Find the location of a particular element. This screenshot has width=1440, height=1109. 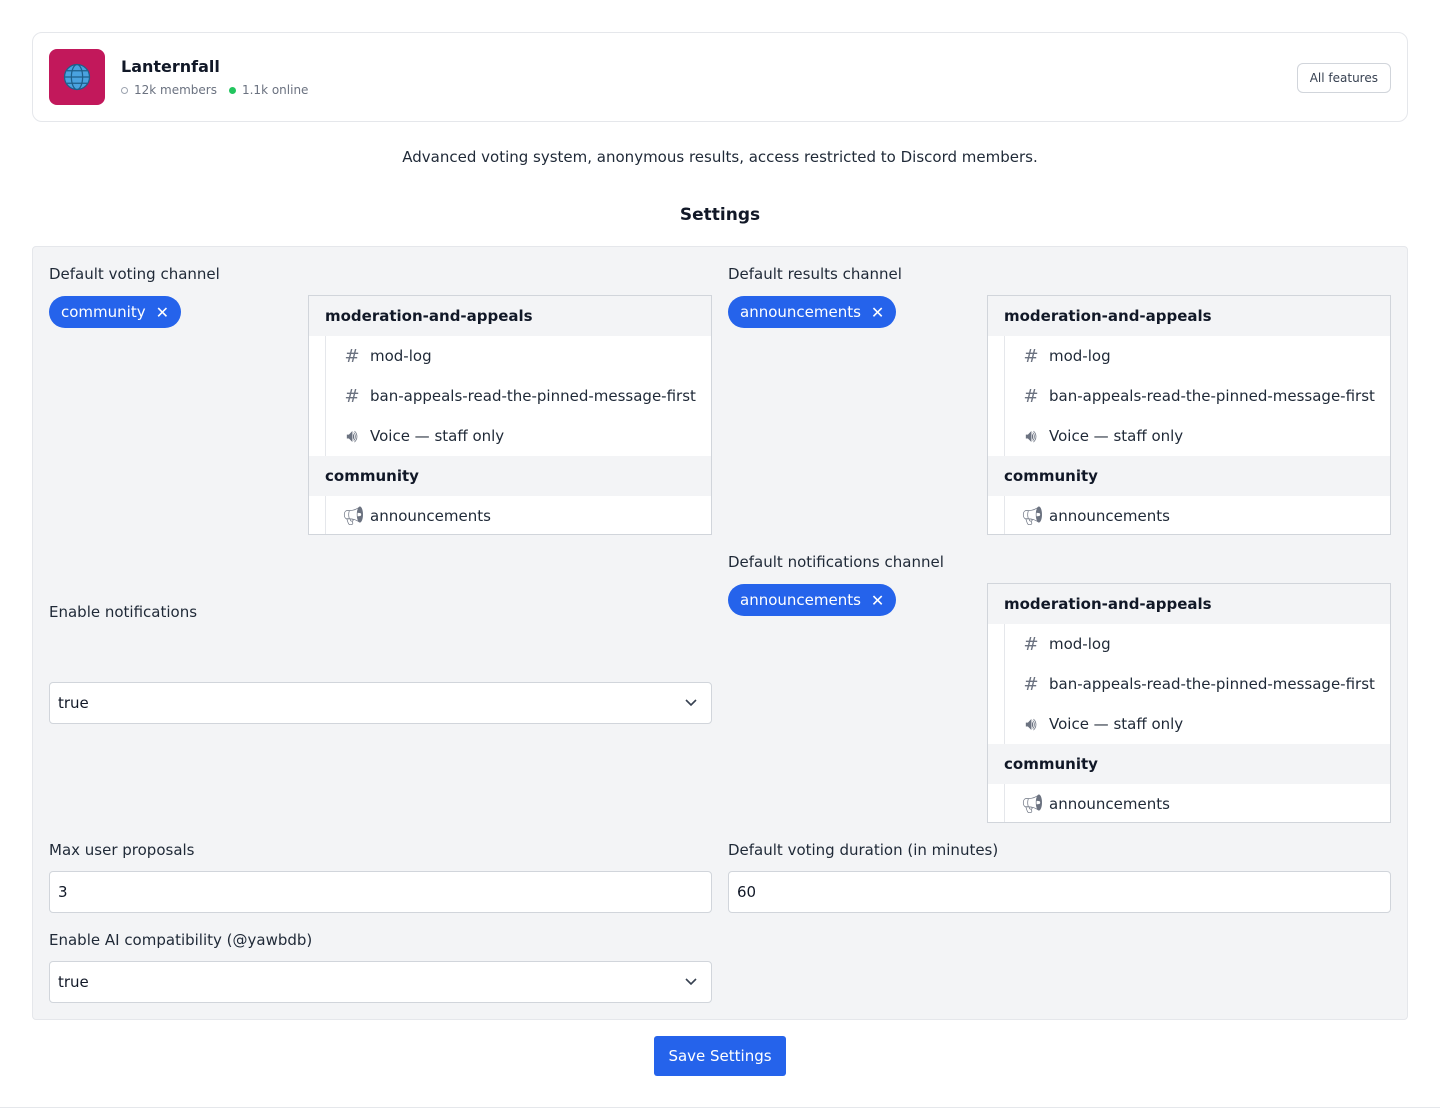

results-channel-label: Default results channel is located at coordinates (815, 274).